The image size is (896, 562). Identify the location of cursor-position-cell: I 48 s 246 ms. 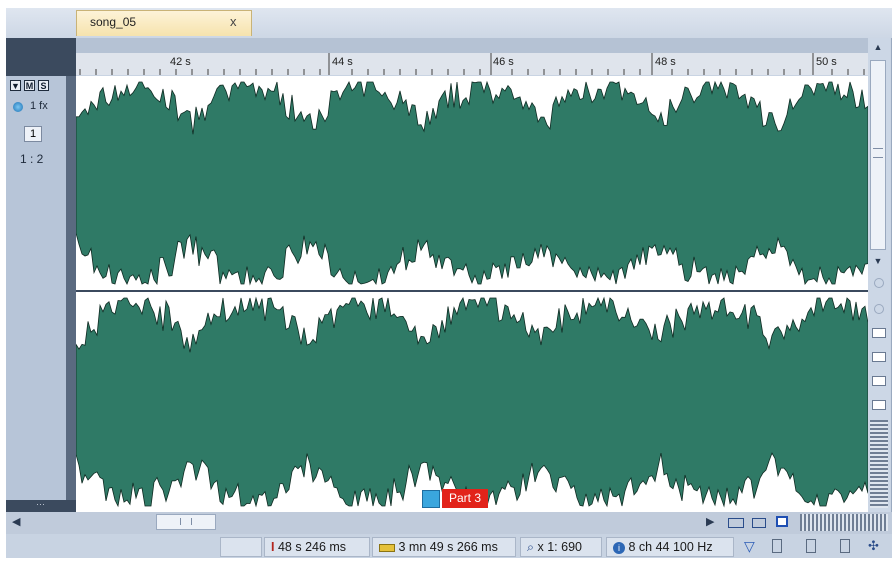
(317, 547).